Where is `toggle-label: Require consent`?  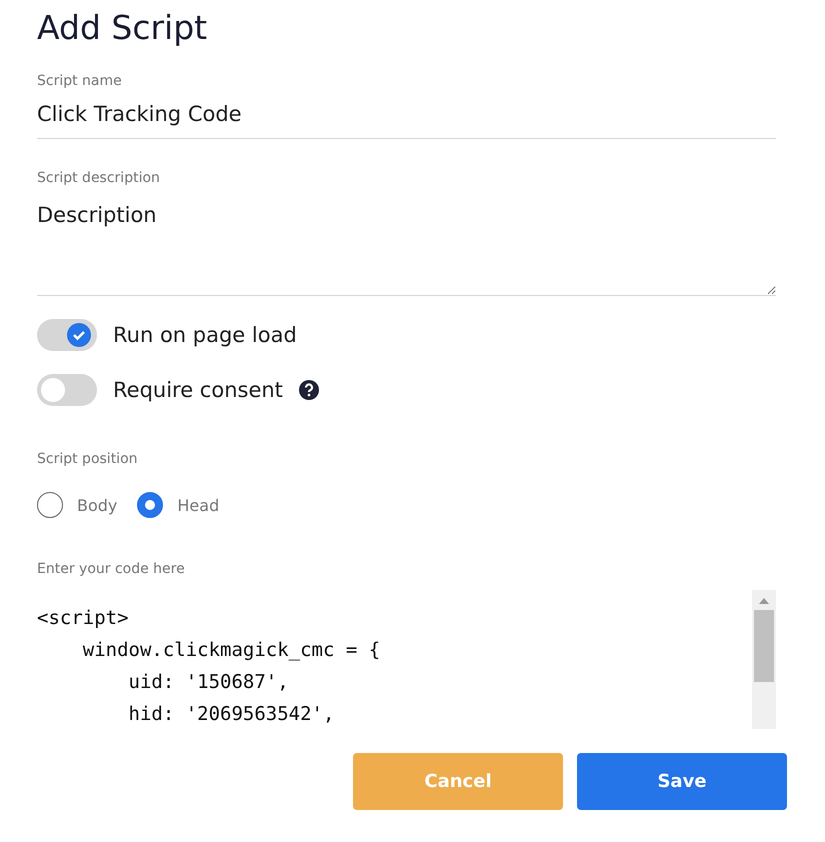 toggle-label: Require consent is located at coordinates (198, 390).